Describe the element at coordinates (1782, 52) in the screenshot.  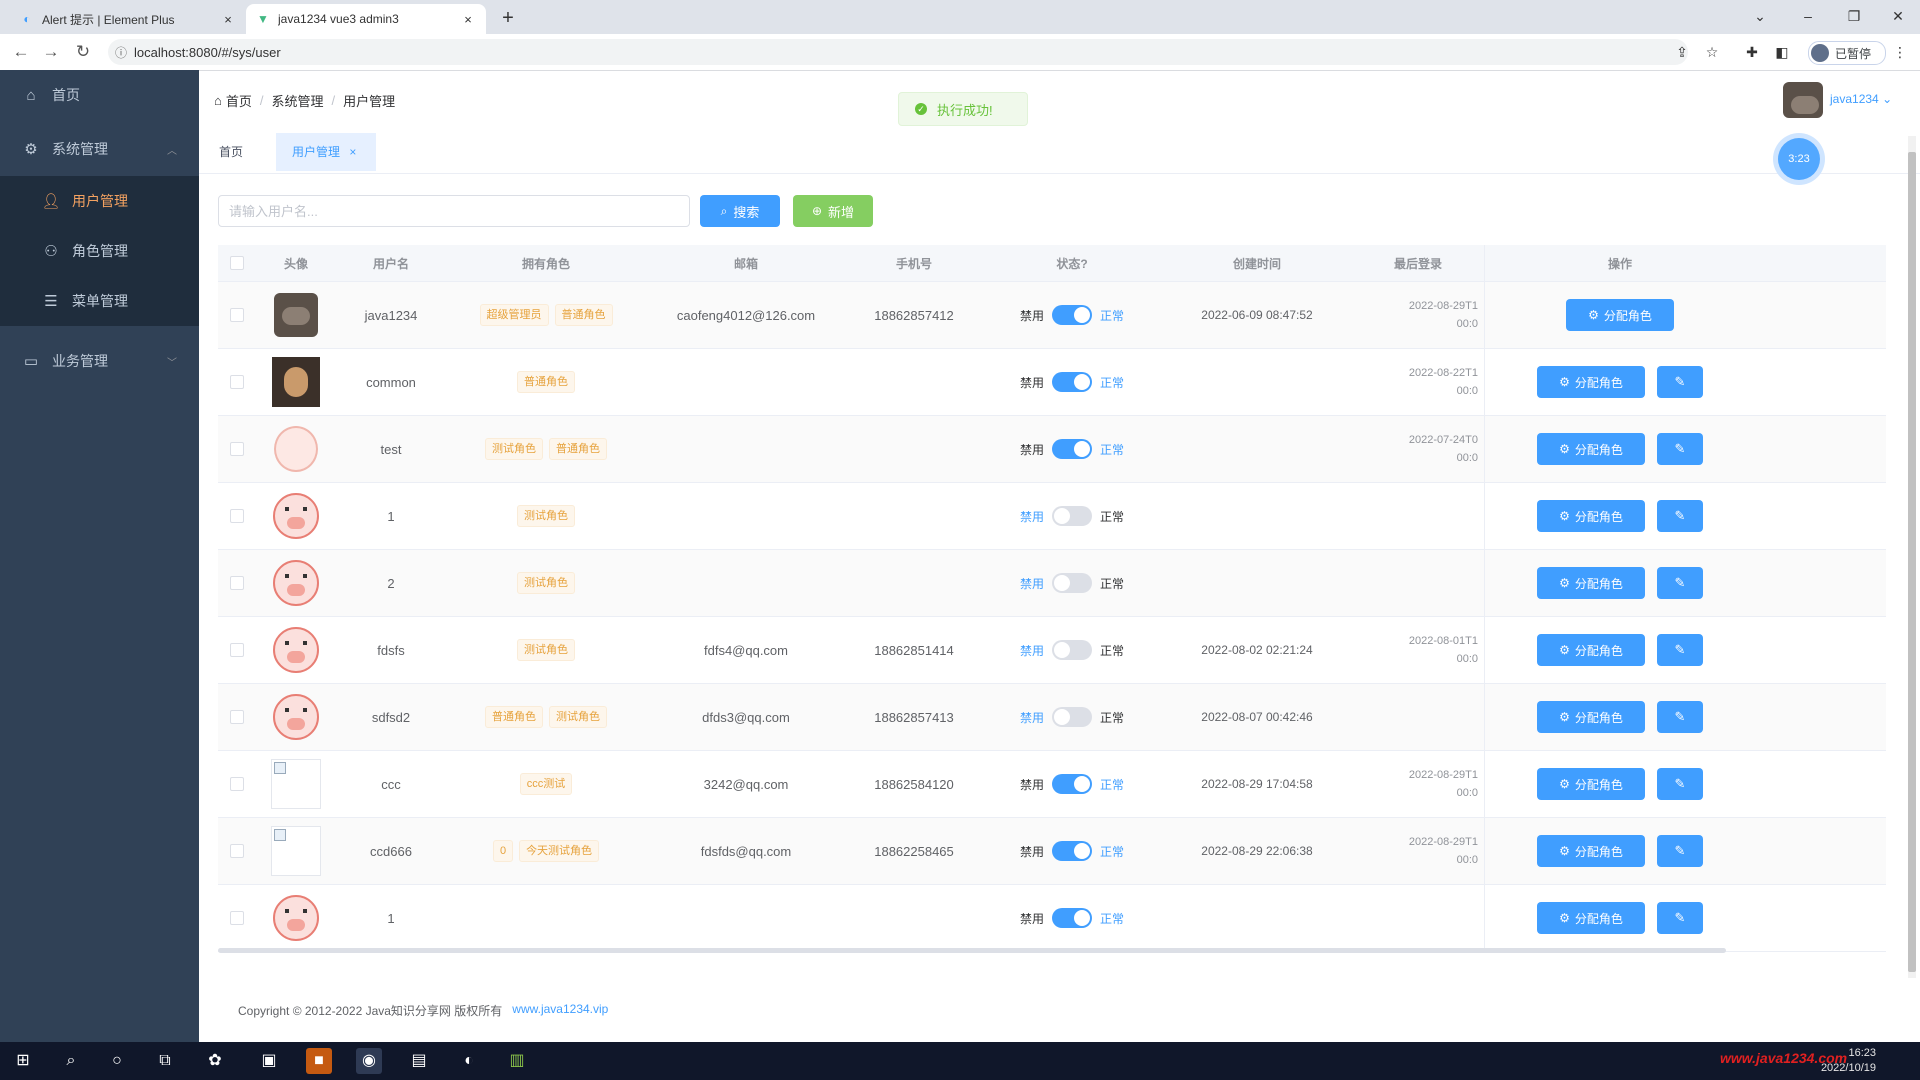
I see `sidepanel-icon: ◧` at that location.